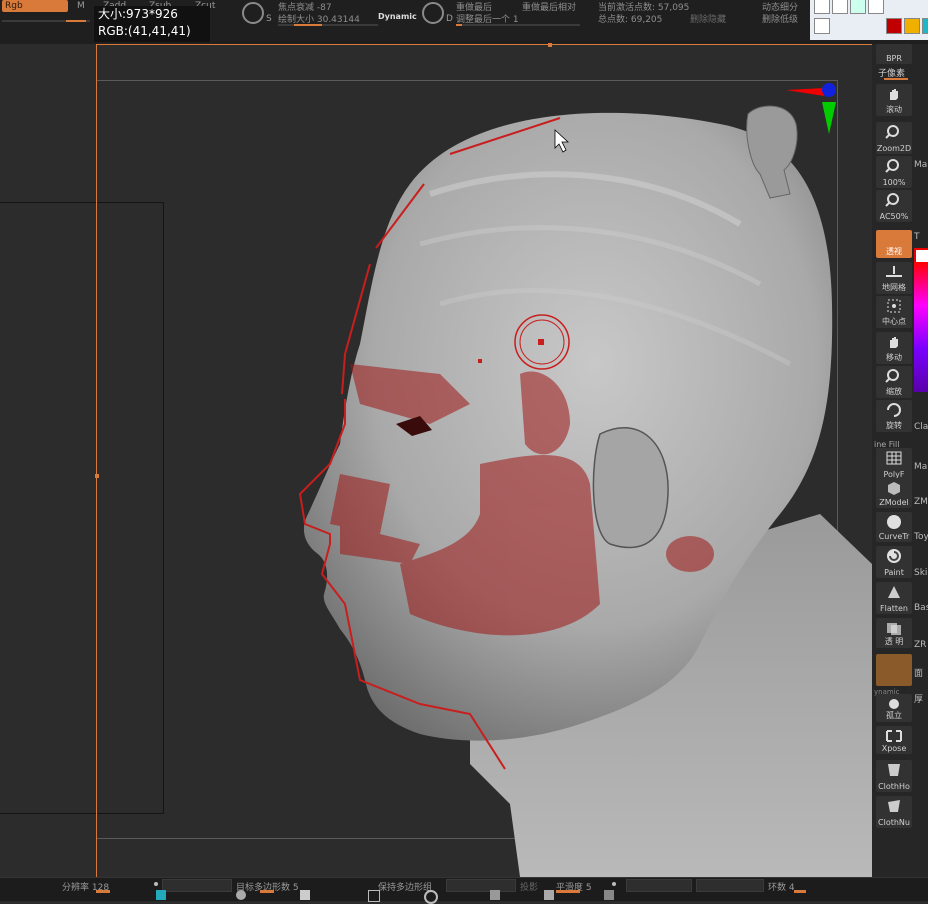 This screenshot has width=928, height=904. I want to click on rgb-intensity-slider, so click(46, 21).